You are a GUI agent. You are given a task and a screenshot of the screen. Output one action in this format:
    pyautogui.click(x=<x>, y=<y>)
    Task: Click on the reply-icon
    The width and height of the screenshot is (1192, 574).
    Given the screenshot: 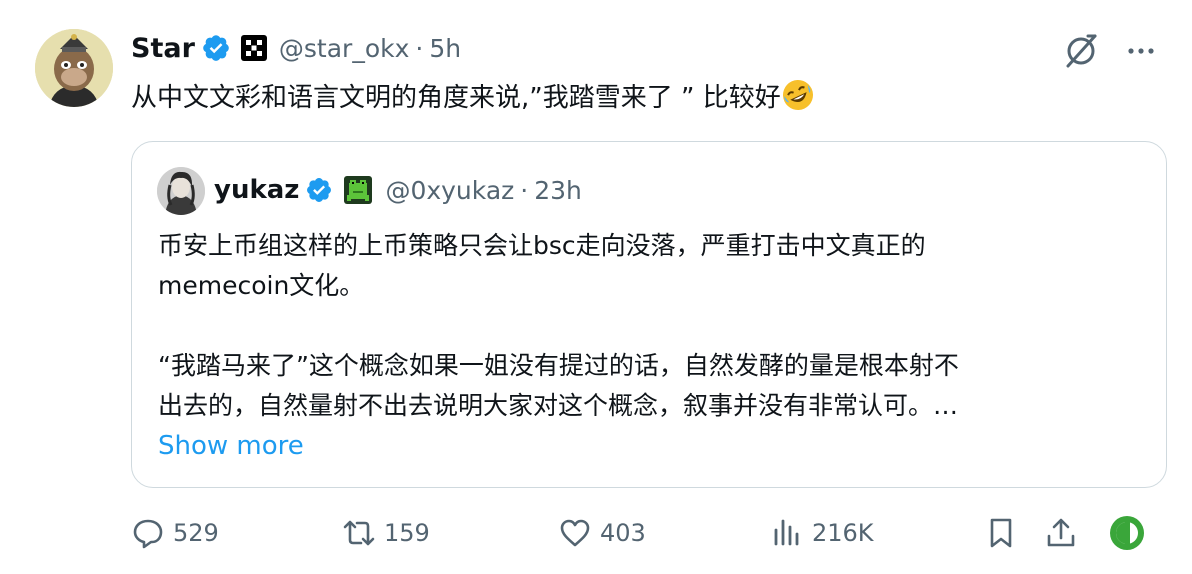 What is the action you would take?
    pyautogui.click(x=148, y=534)
    